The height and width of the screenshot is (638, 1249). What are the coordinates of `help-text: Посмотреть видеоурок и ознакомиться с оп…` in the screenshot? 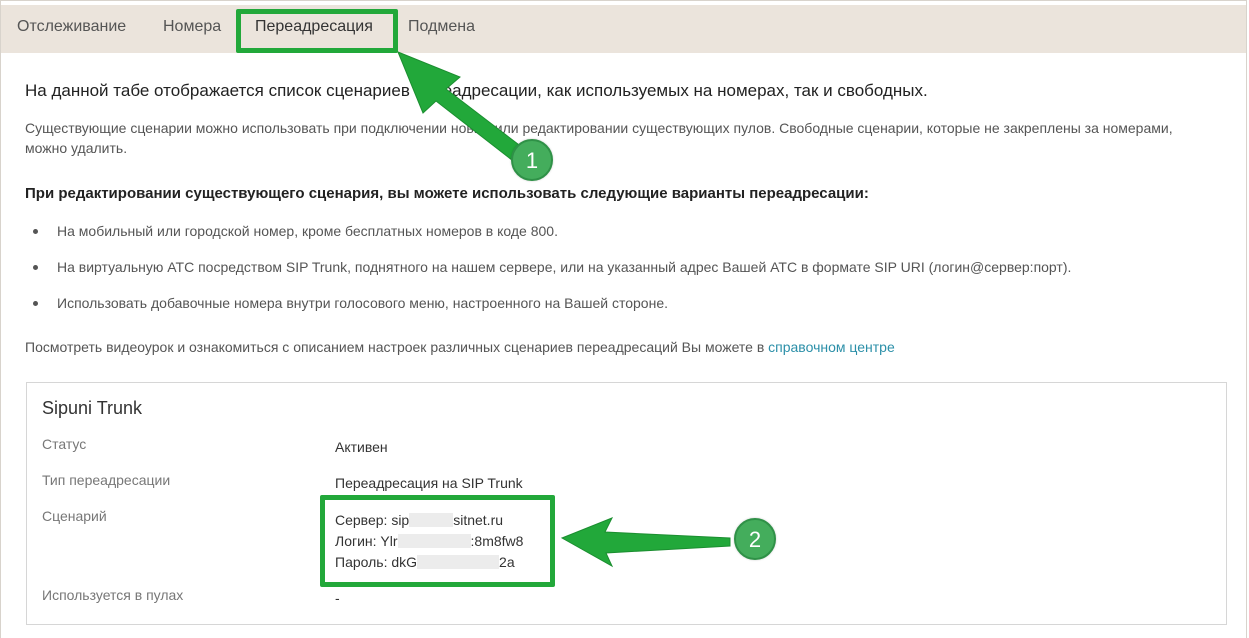 It's located at (460, 347).